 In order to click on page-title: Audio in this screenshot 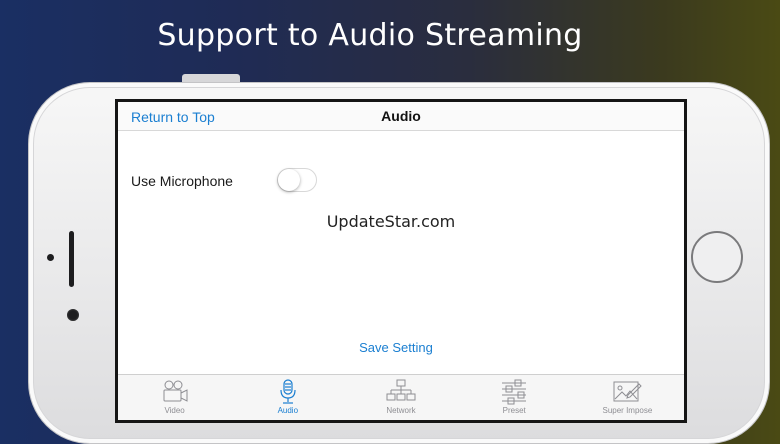, I will do `click(401, 116)`.